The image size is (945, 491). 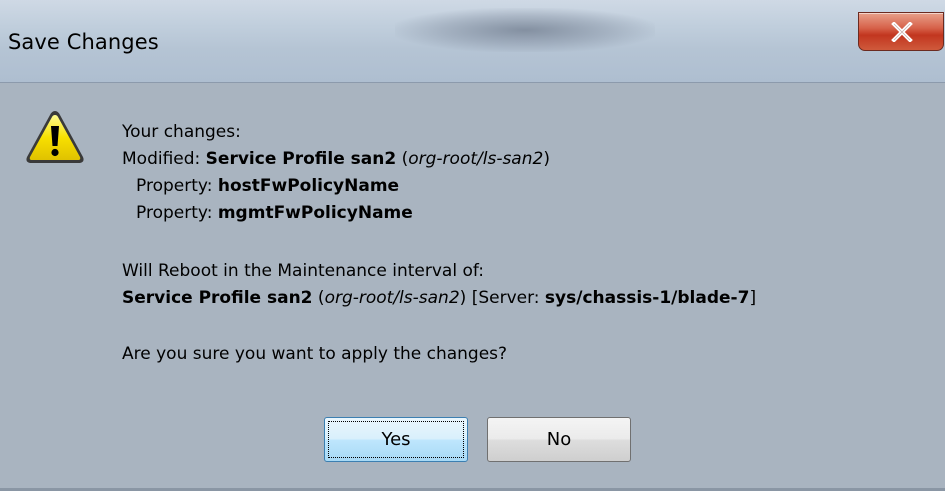 I want to click on property-name: mgmtFwPolicyName, so click(x=315, y=213).